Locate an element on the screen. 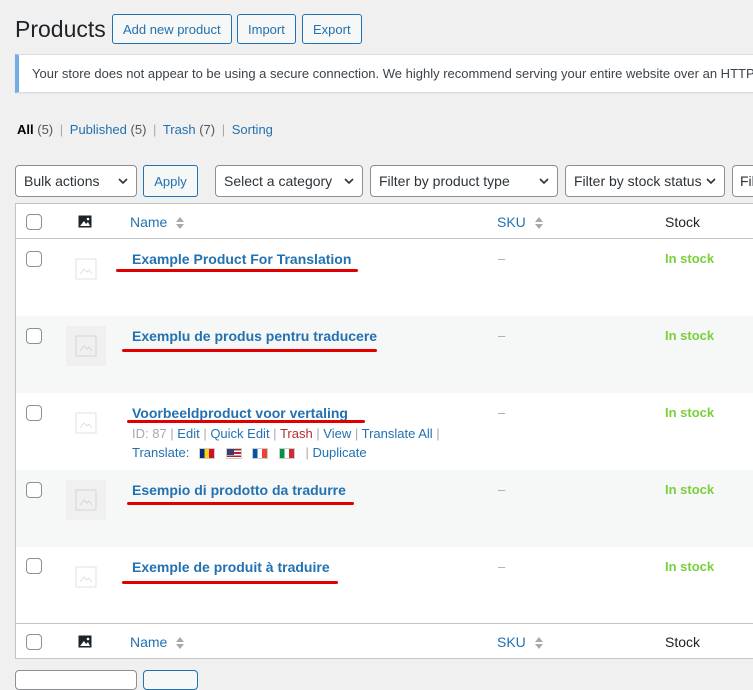 This screenshot has height=690, width=753. bulk-actions-select: Bulk actions is located at coordinates (76, 181).